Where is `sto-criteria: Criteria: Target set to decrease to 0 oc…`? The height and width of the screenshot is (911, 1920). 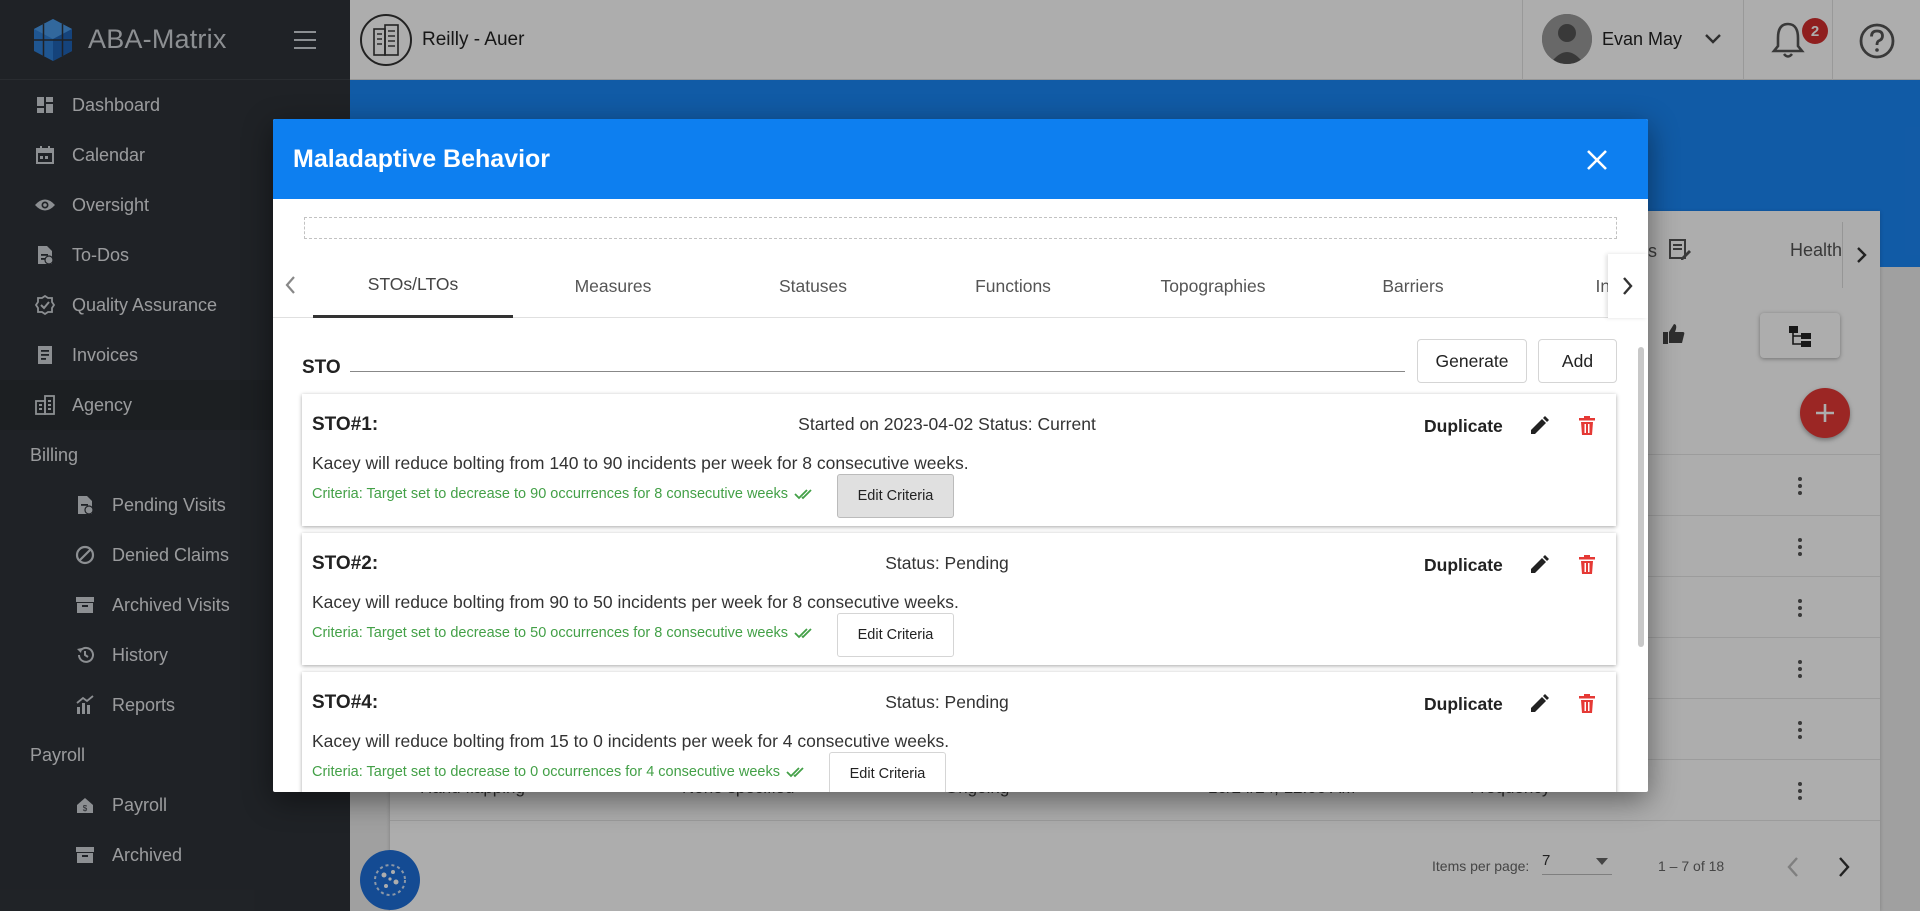 sto-criteria: Criteria: Target set to decrease to 0 oc… is located at coordinates (559, 772).